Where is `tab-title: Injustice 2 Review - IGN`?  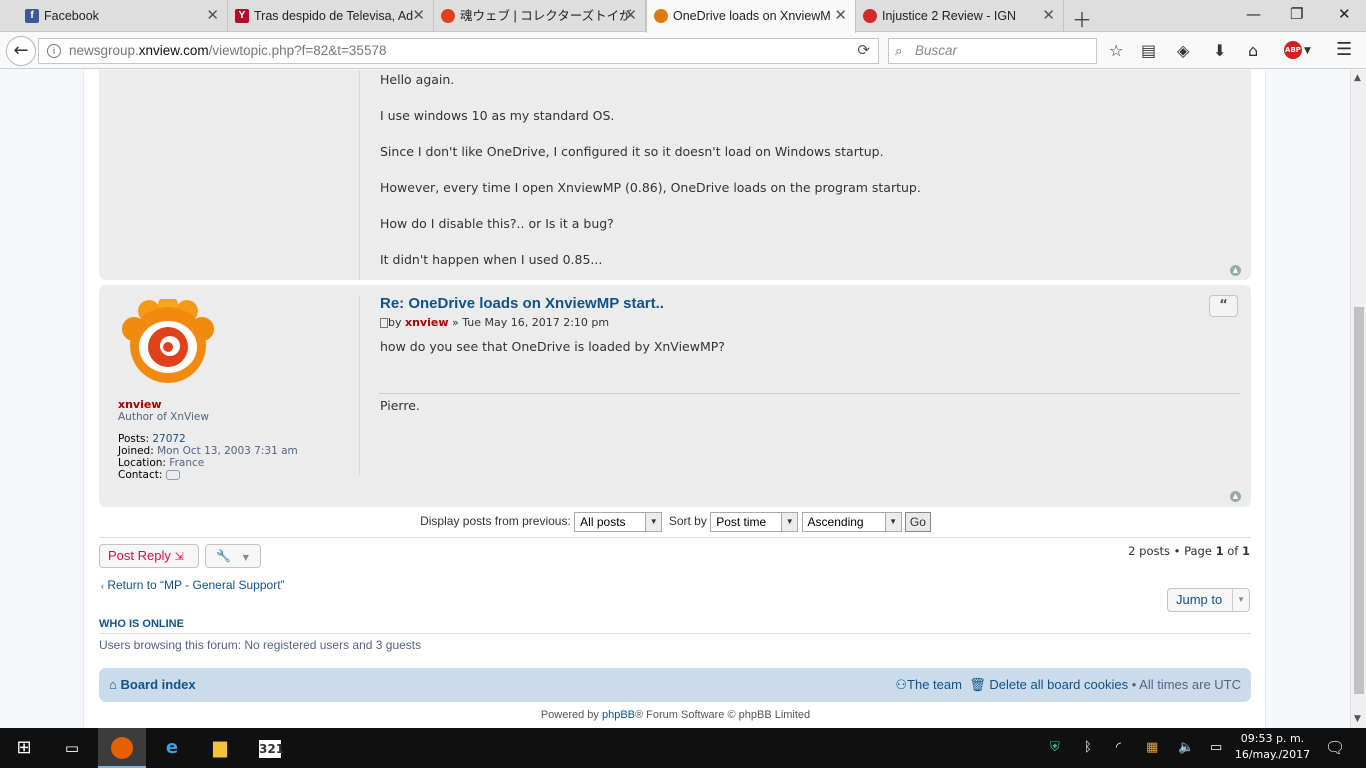
tab-title: Injustice 2 Review - IGN is located at coordinates (949, 16).